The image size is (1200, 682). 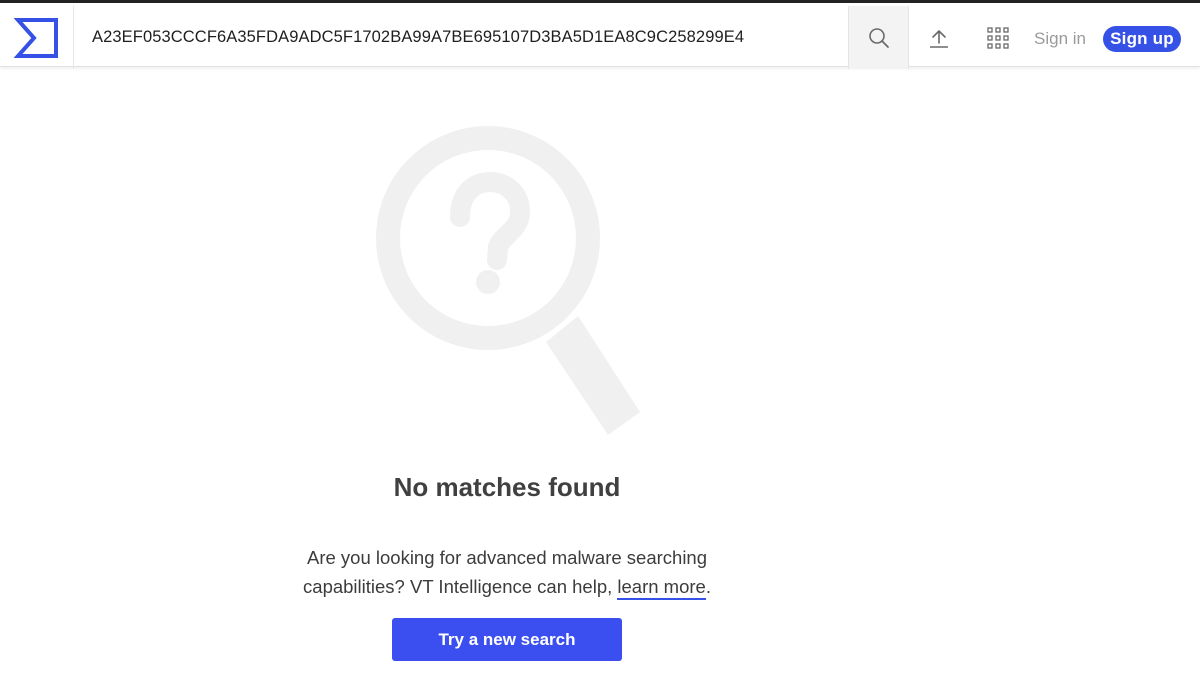 I want to click on apps-button, so click(x=998, y=37).